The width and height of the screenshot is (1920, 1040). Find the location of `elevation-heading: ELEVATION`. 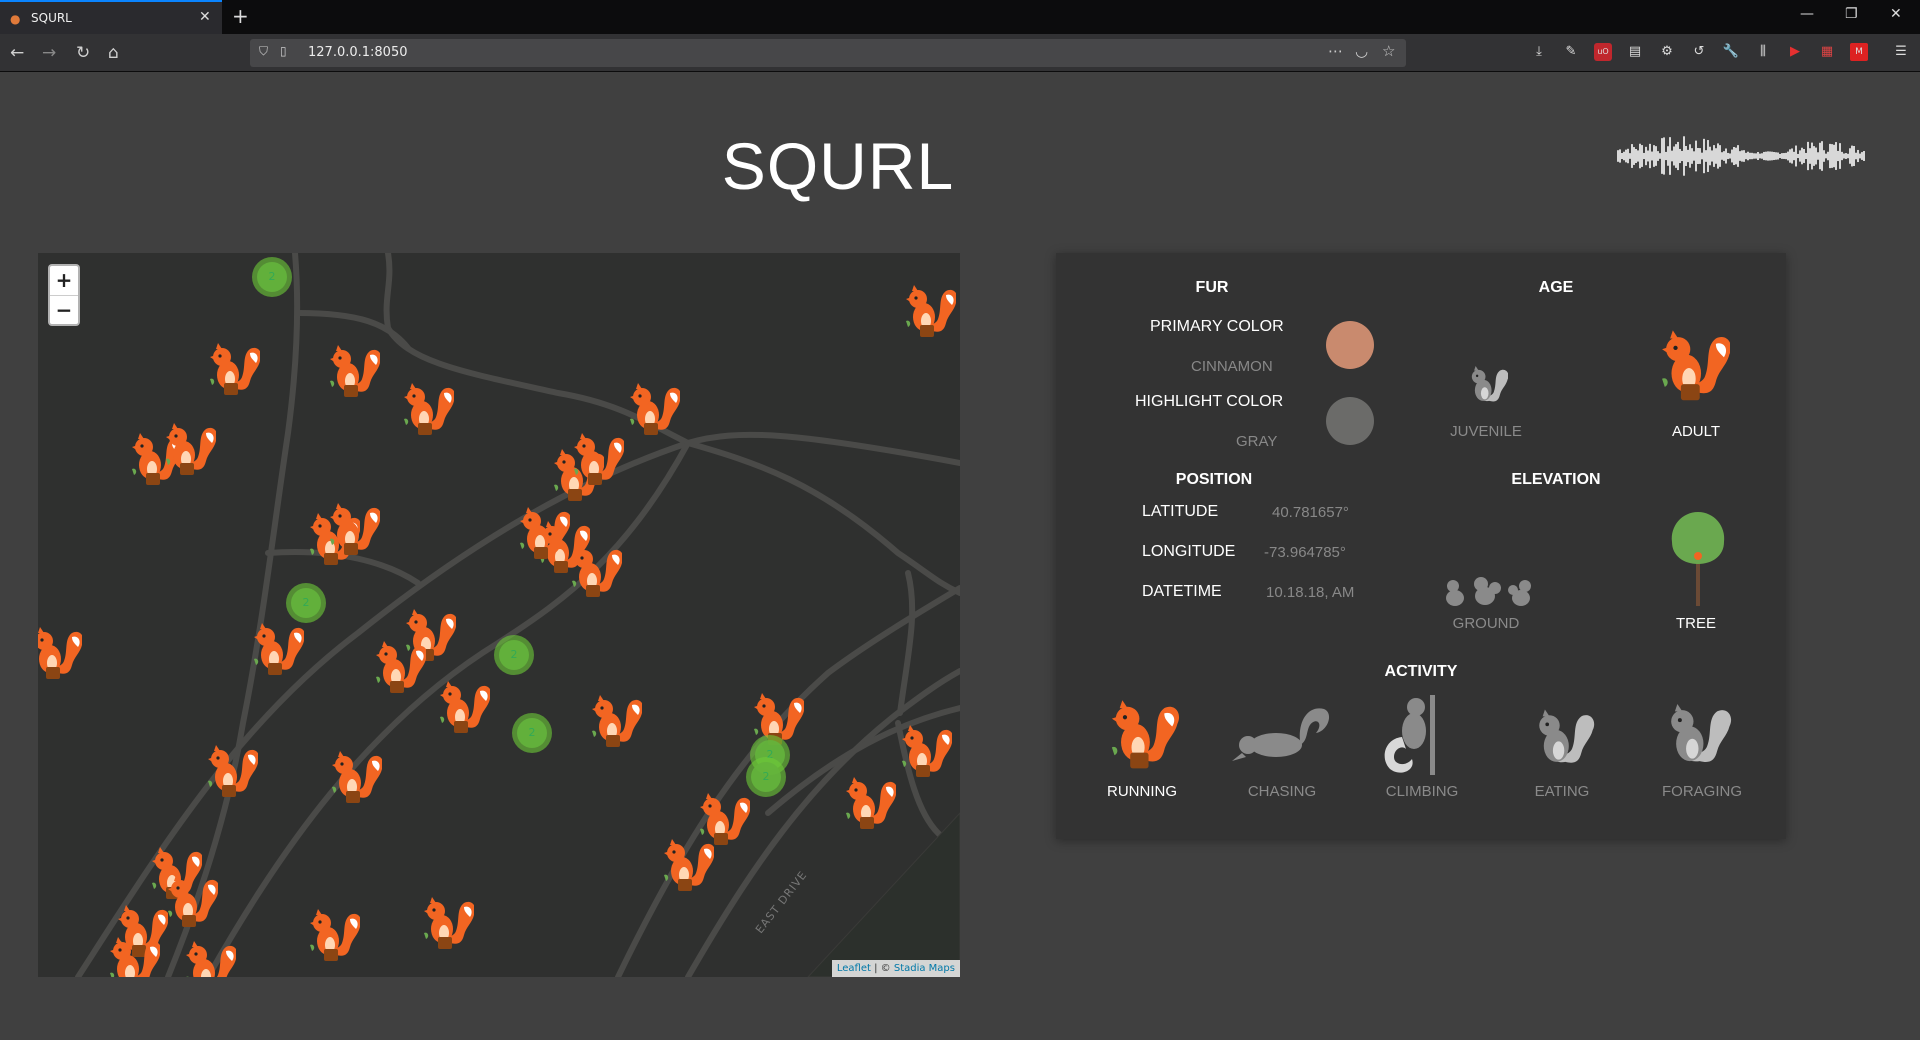

elevation-heading: ELEVATION is located at coordinates (1556, 479).